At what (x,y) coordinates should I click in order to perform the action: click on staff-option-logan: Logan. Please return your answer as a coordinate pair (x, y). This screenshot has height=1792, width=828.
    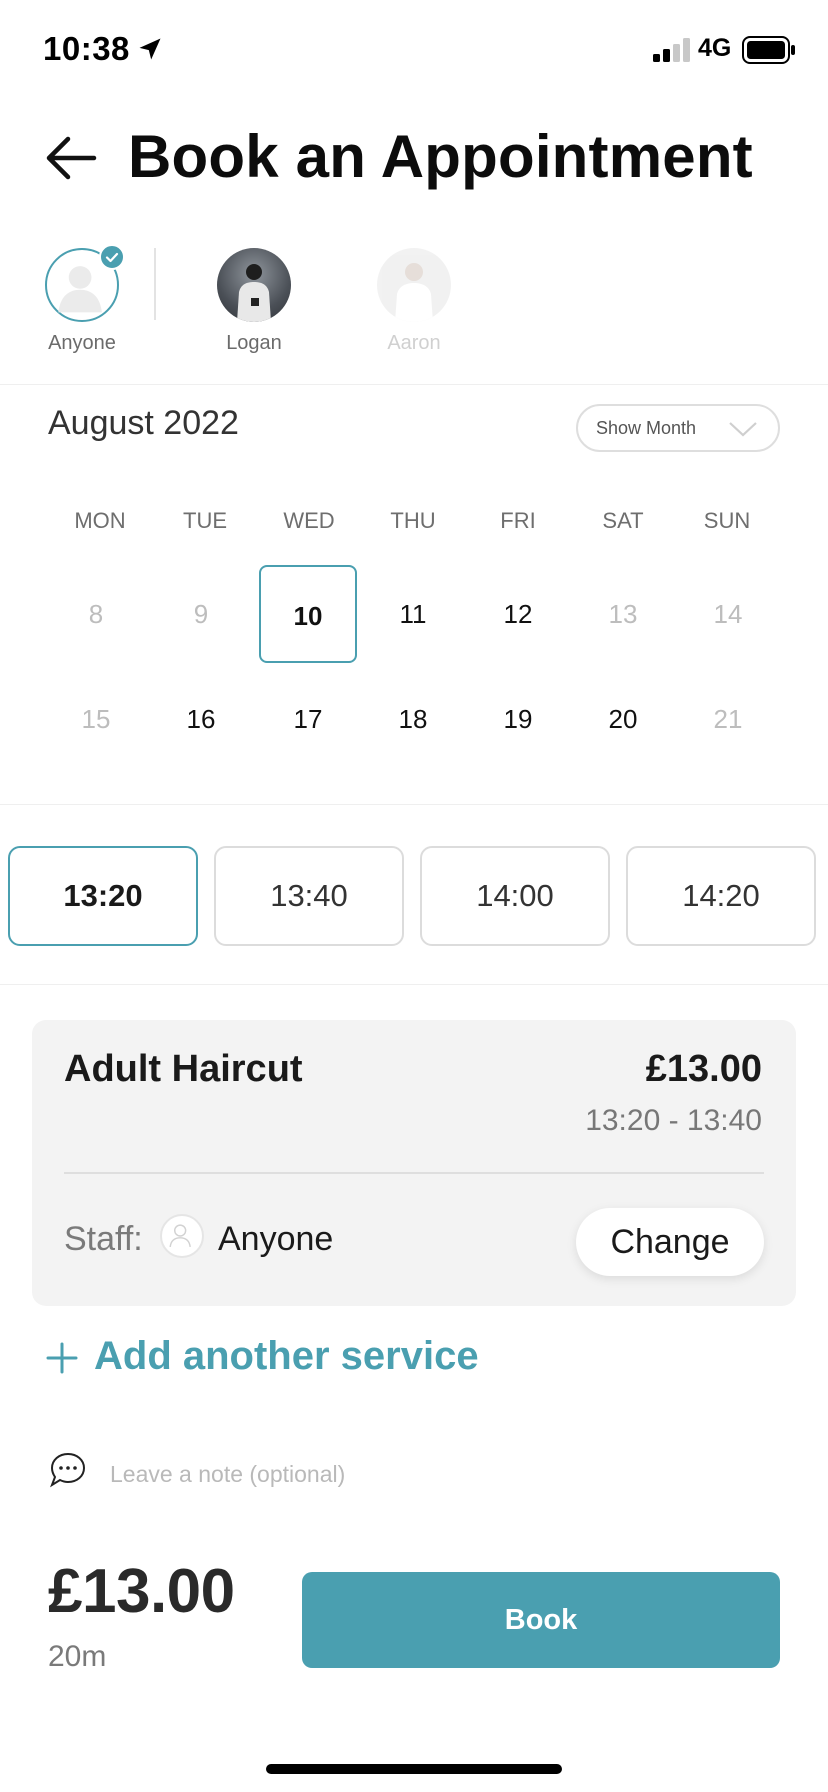
    Looking at the image, I should click on (254, 297).